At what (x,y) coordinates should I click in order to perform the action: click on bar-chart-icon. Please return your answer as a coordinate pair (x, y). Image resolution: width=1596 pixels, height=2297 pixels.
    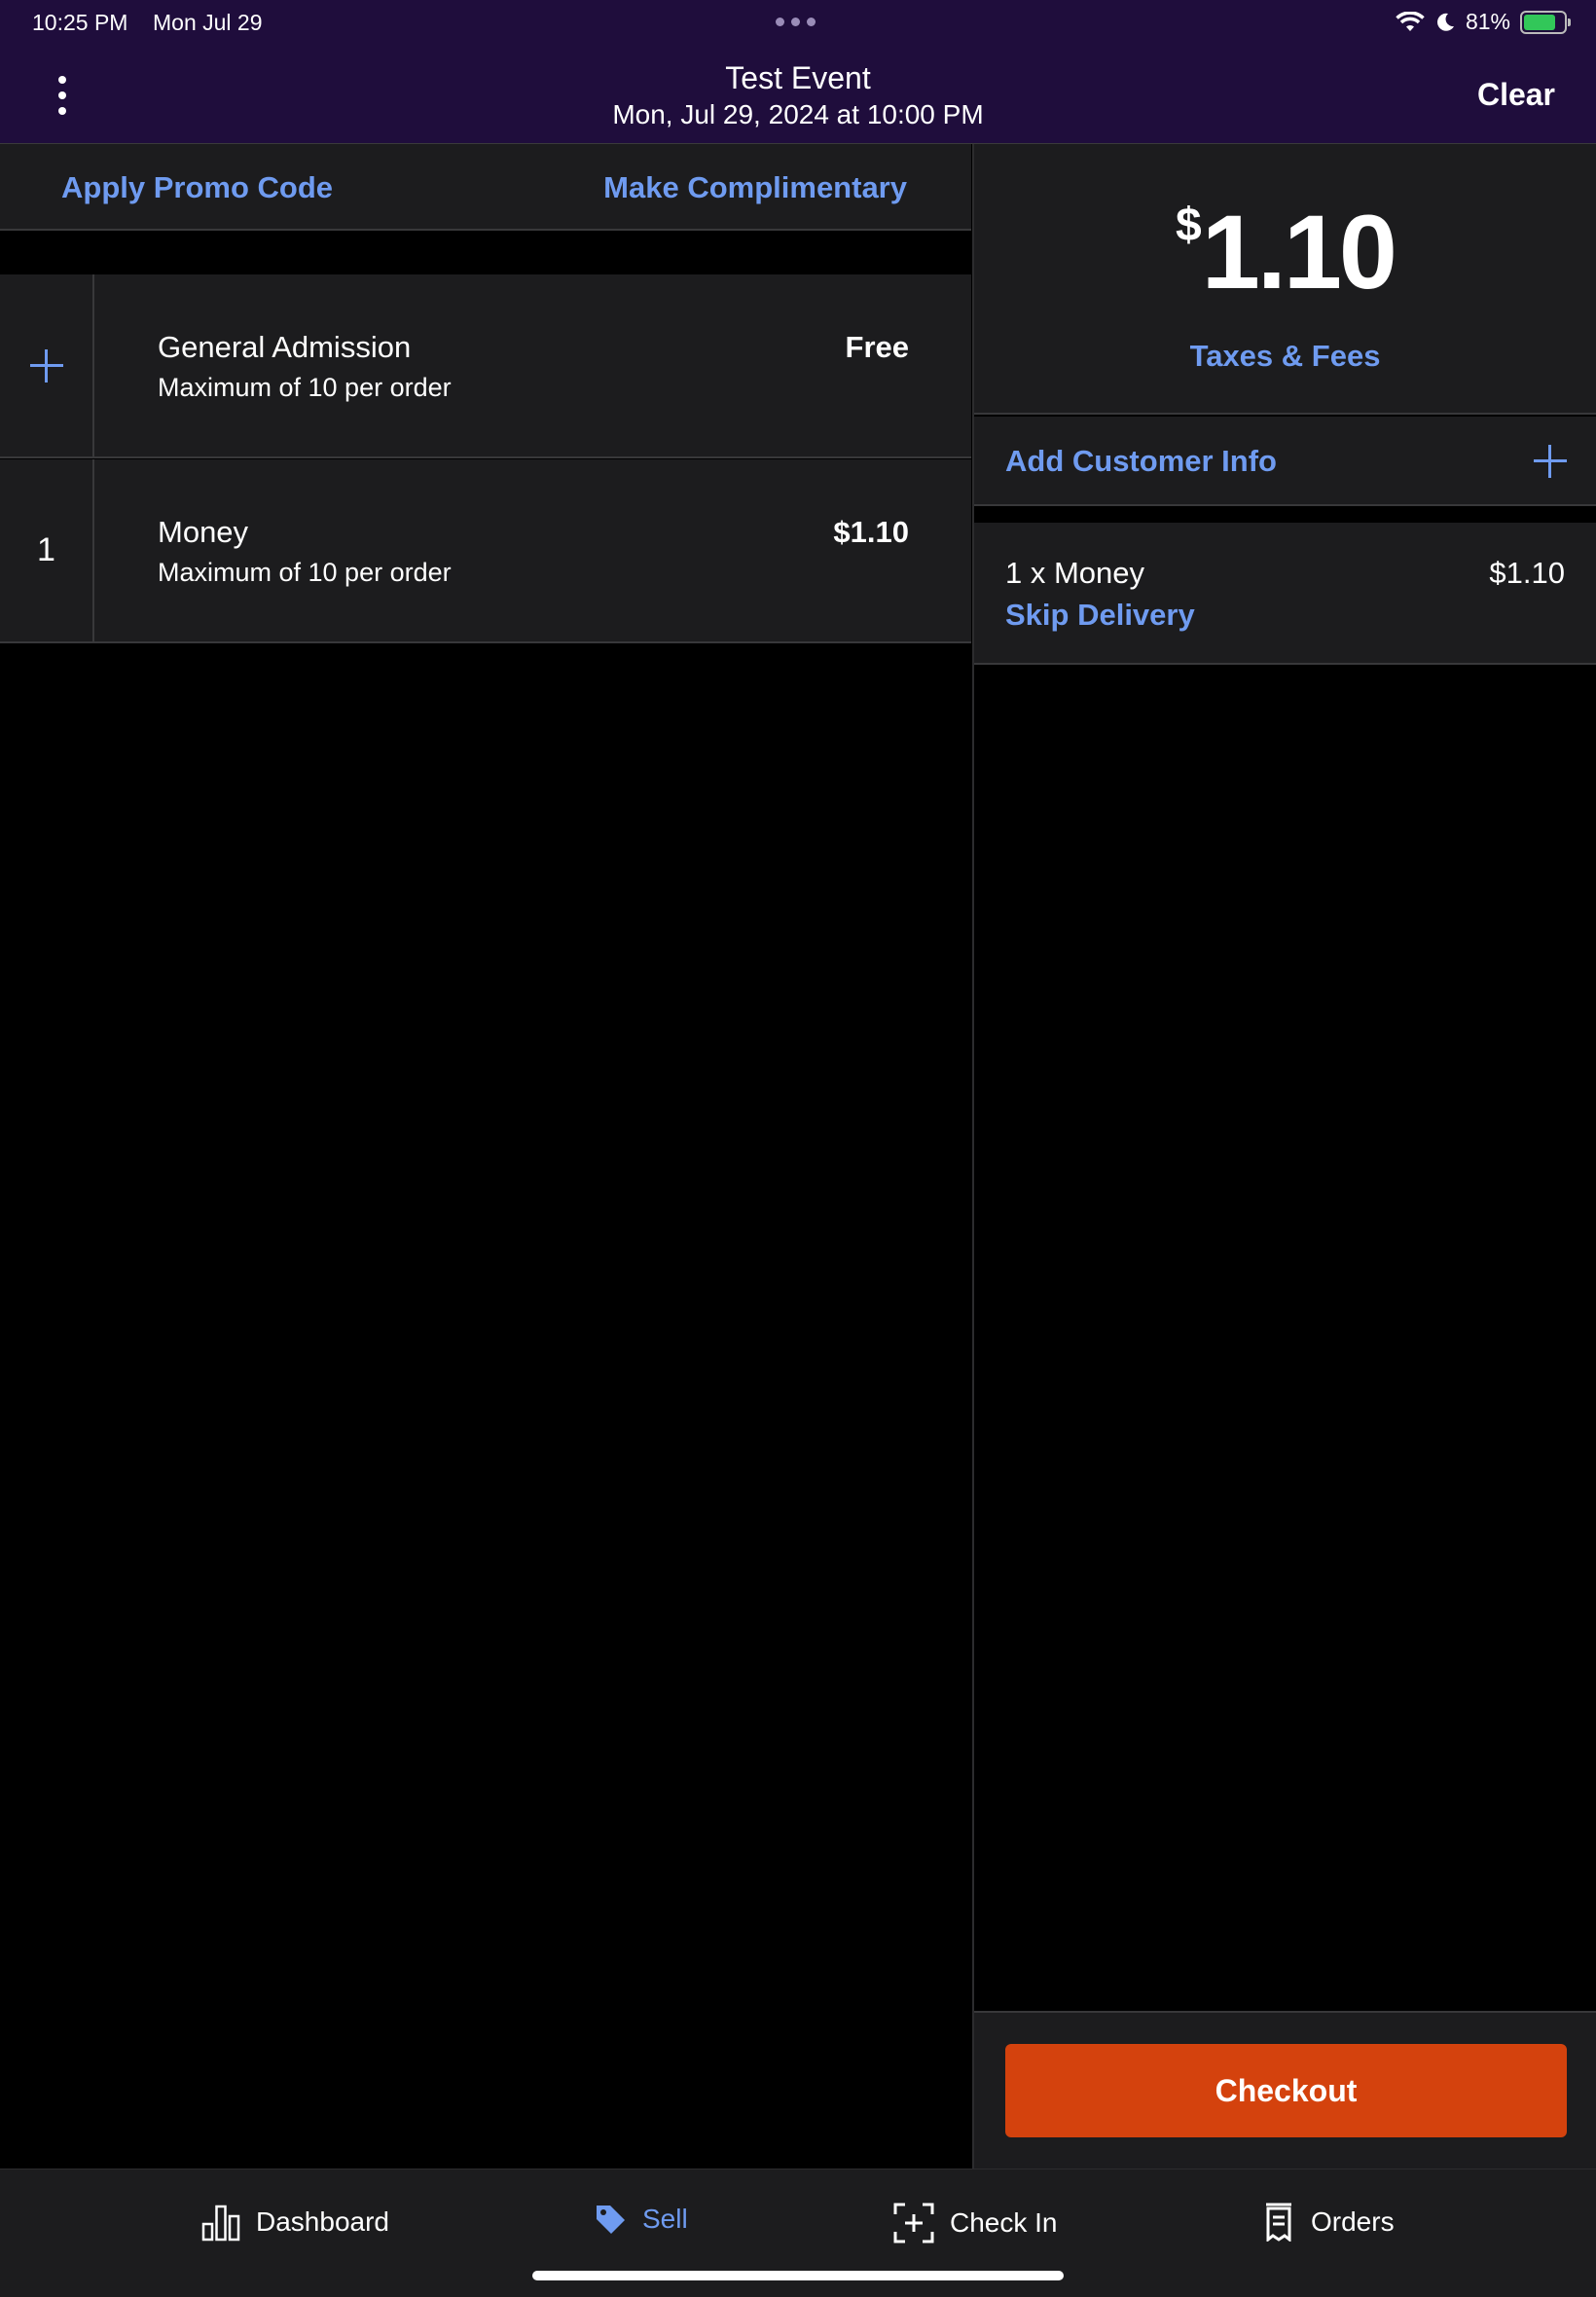
    Looking at the image, I should click on (220, 2223).